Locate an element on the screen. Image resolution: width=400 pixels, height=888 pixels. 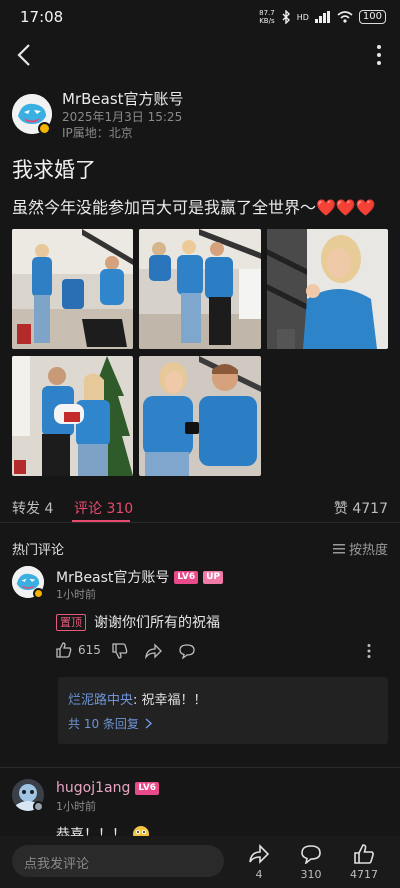
ip-location: IP属地：北京 is located at coordinates (97, 133).